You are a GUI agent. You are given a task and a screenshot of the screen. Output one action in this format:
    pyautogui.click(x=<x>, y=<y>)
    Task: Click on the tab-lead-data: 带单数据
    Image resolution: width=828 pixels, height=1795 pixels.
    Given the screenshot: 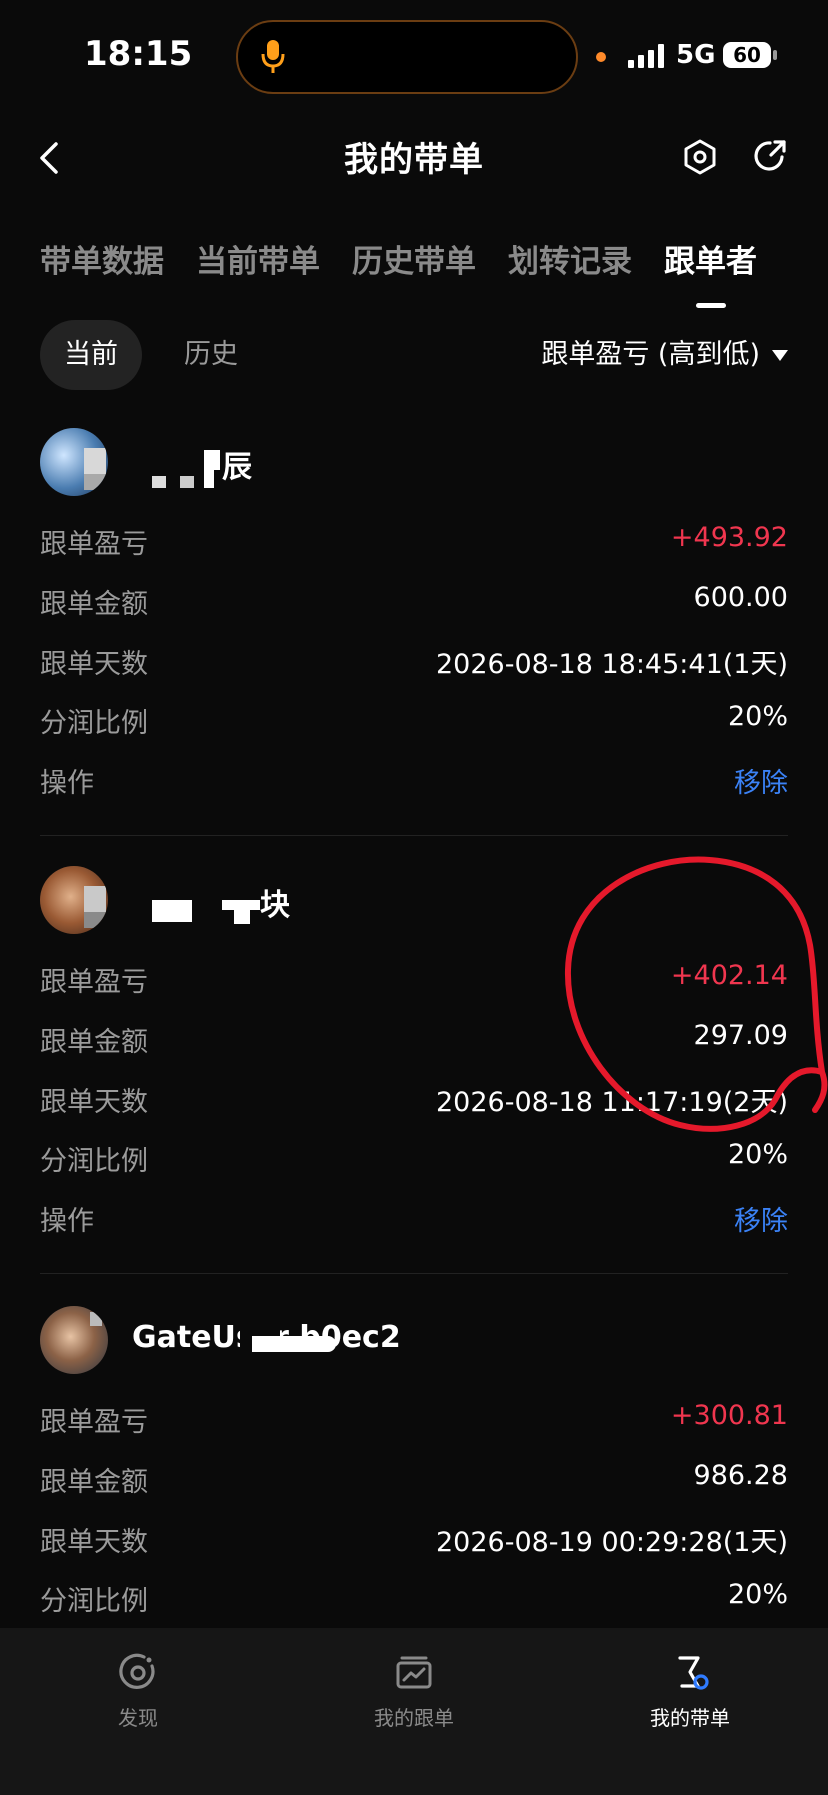 What is the action you would take?
    pyautogui.click(x=102, y=271)
    